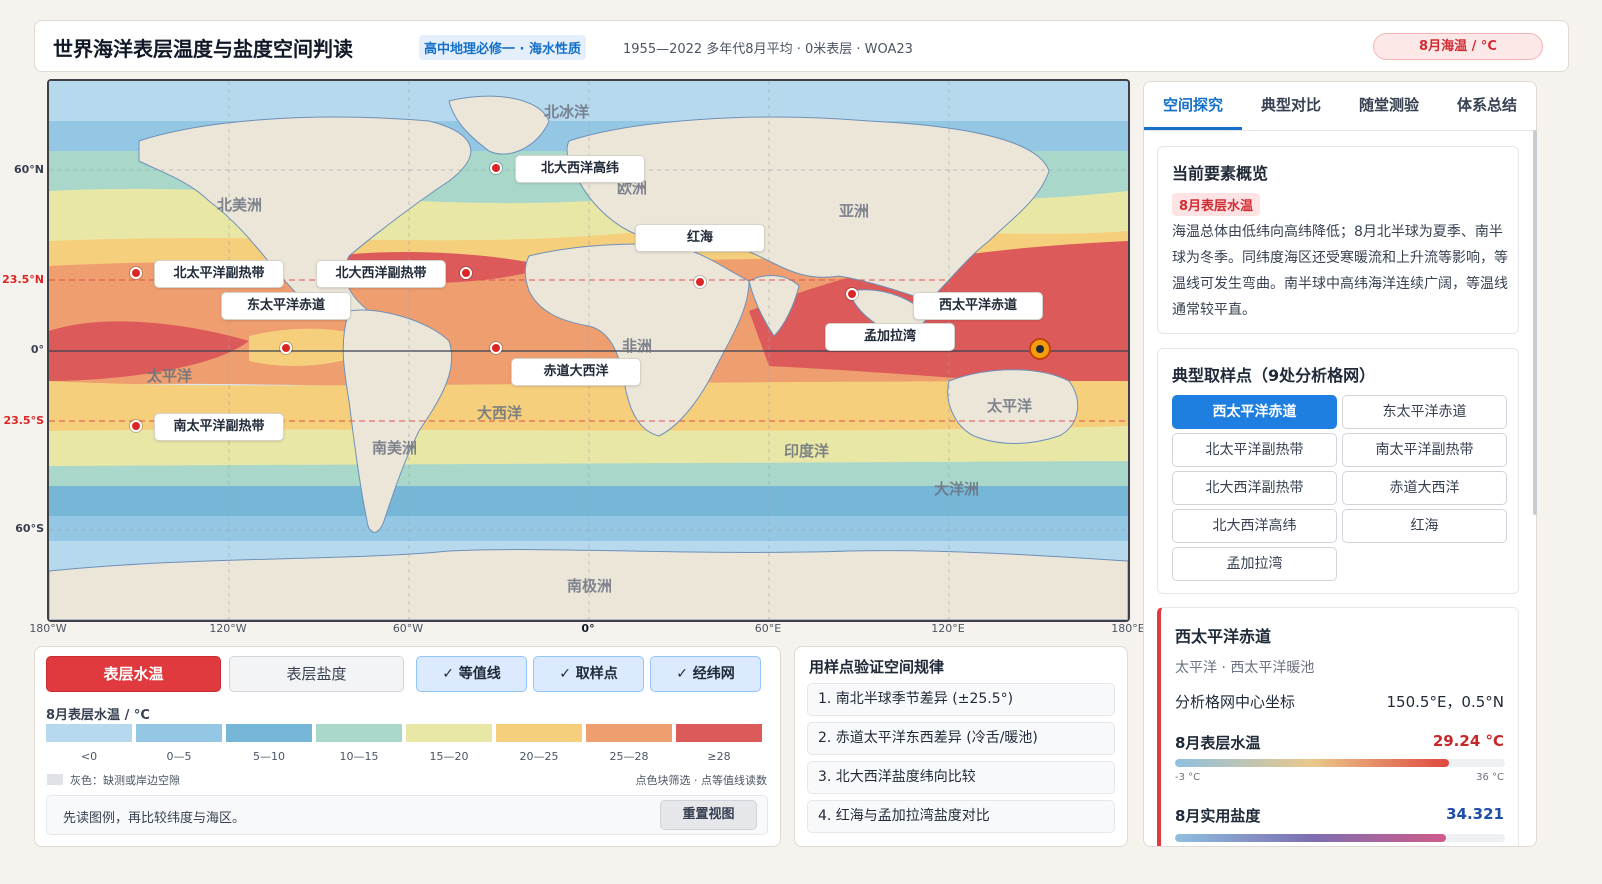 Image resolution: width=1602 pixels, height=884 pixels. What do you see at coordinates (1188, 777) in the screenshot?
I see `temp-bar-min: -3 °C` at bounding box center [1188, 777].